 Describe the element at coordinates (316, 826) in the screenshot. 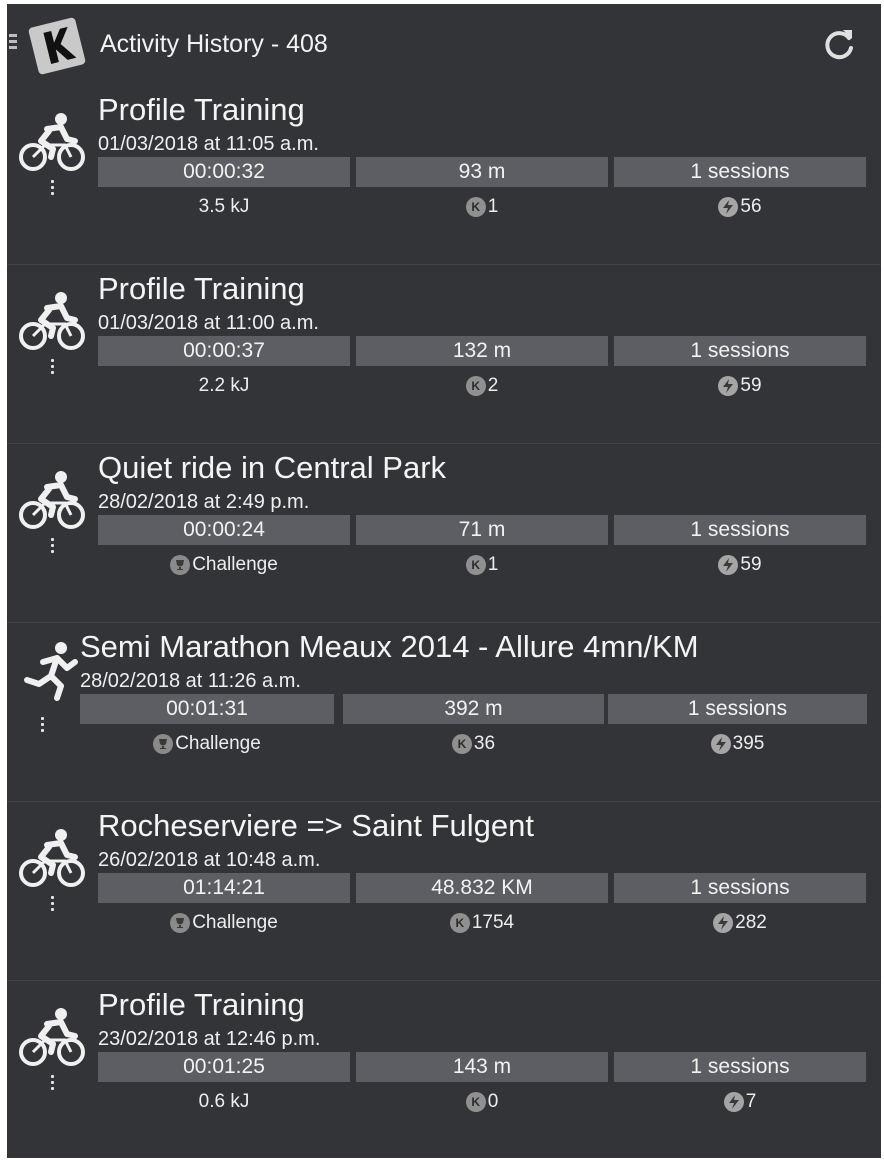

I see `activity-title: Rocheserviere => Saint Fulgent` at that location.